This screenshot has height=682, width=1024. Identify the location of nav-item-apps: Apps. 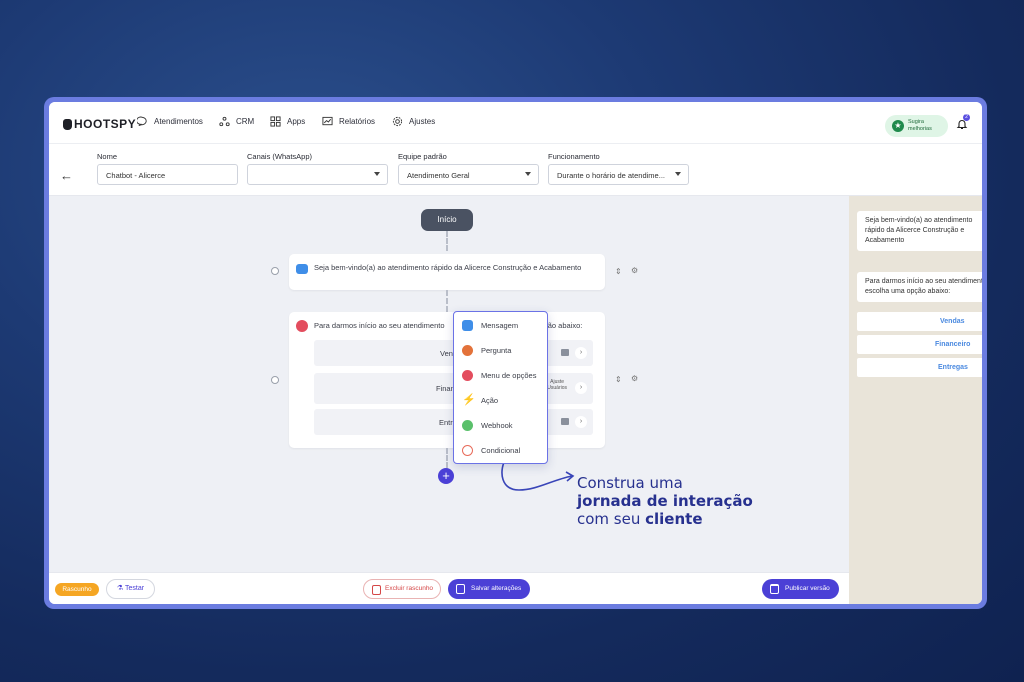
(287, 121).